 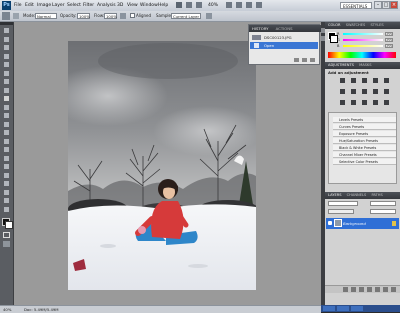 I want to click on menu-filter: Filter, so click(x=88, y=5).